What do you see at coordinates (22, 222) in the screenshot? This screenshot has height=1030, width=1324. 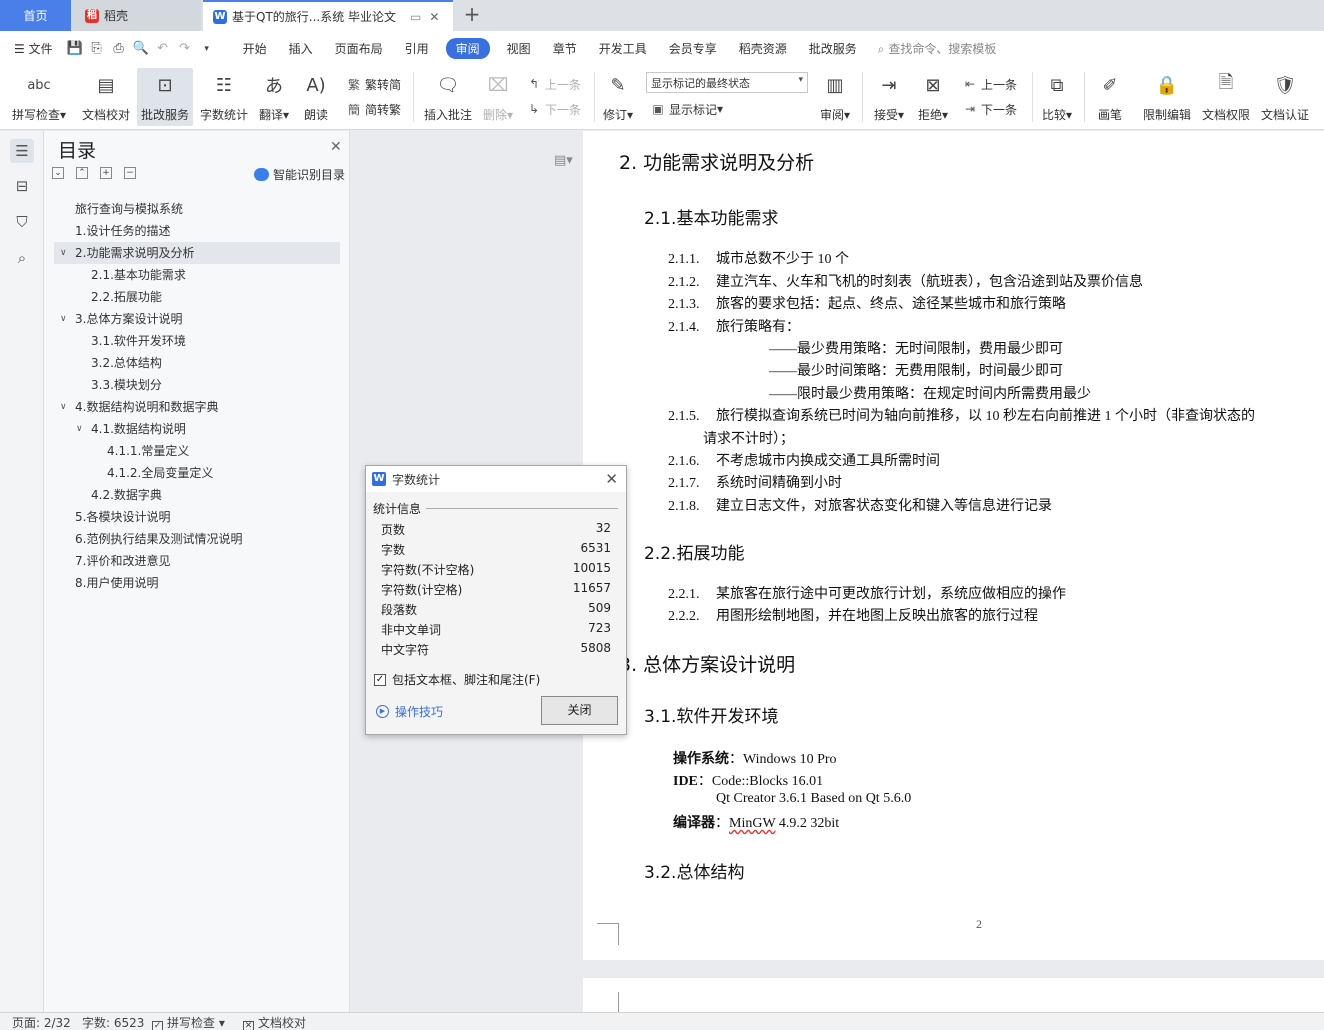 I see `bookmark-icon: ⛉` at bounding box center [22, 222].